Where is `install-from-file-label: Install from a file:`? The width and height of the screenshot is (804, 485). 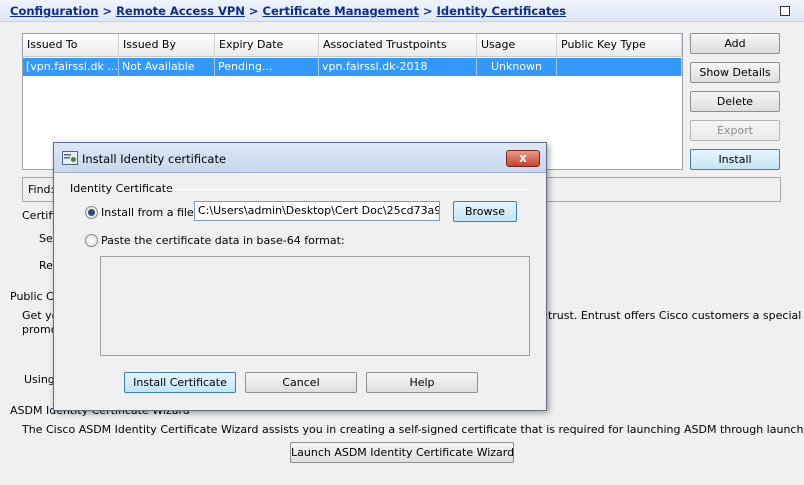
install-from-file-label: Install from a file: is located at coordinates (149, 212).